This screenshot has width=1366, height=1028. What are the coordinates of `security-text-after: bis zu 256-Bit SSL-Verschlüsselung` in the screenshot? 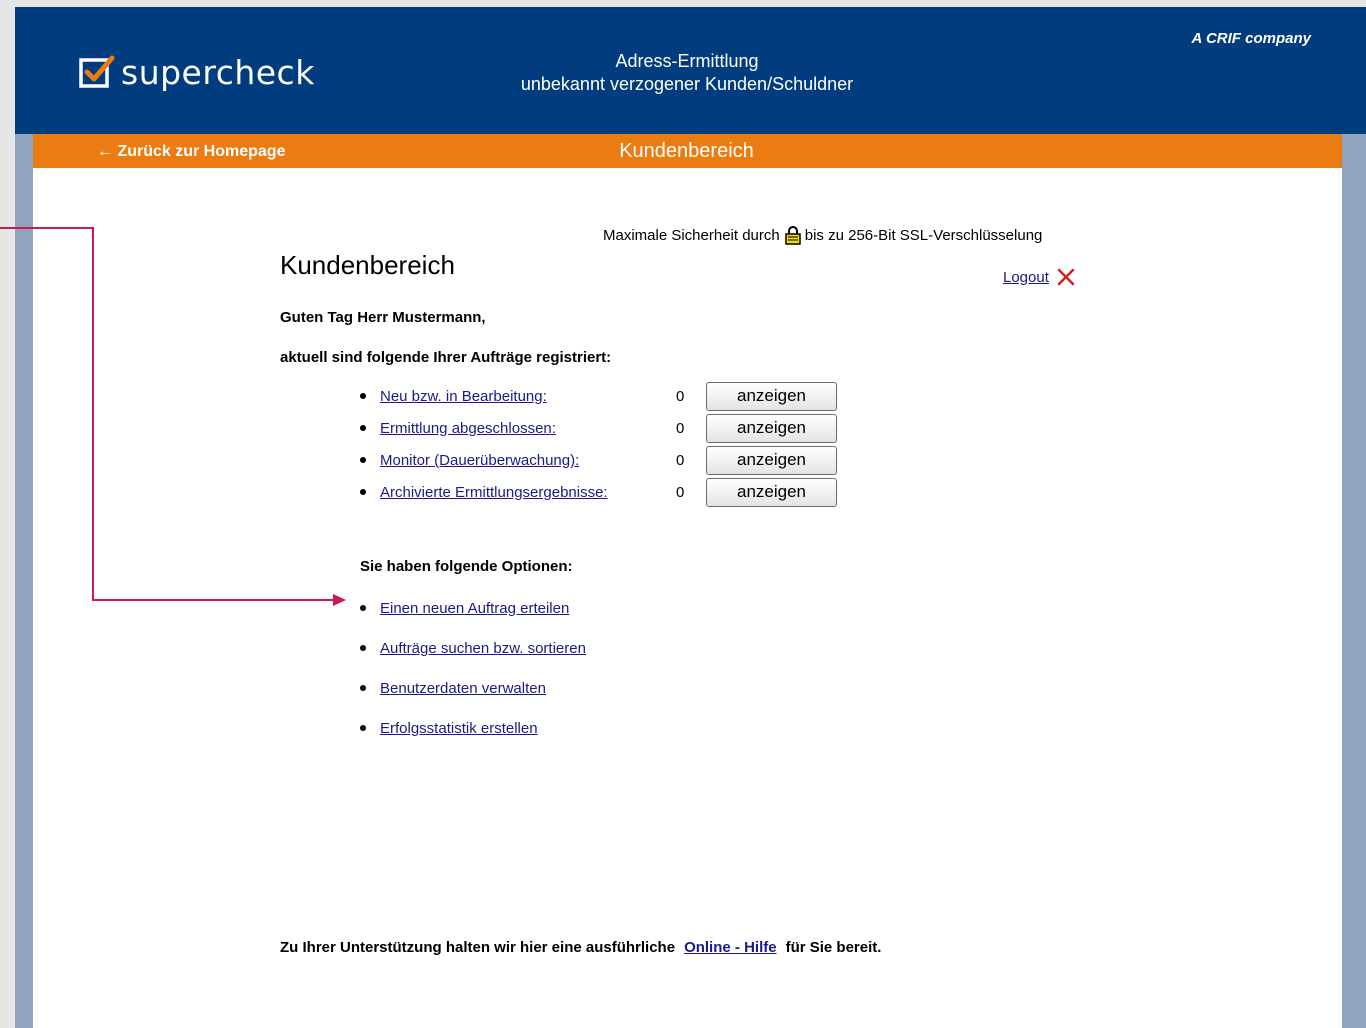 It's located at (923, 235).